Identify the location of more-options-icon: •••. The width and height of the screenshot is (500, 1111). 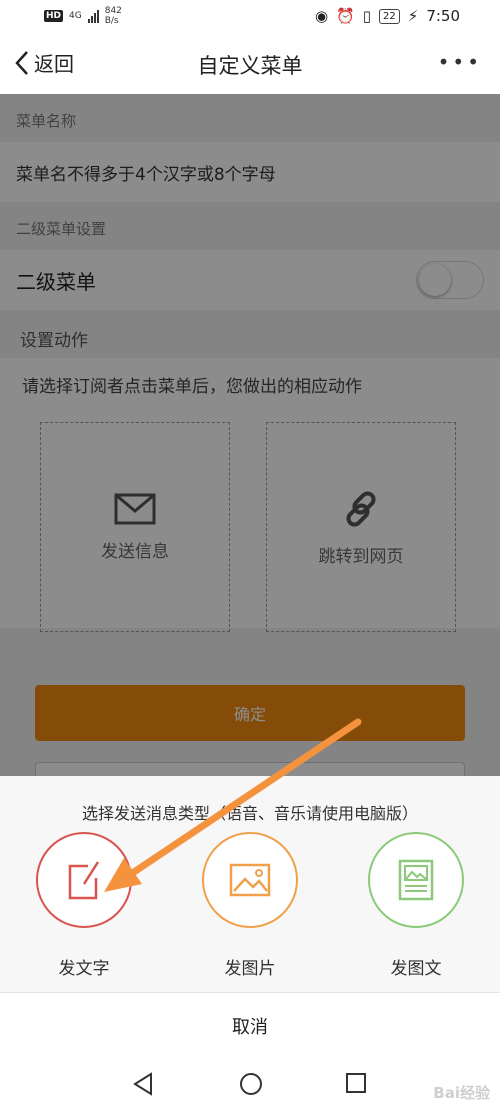
(460, 62).